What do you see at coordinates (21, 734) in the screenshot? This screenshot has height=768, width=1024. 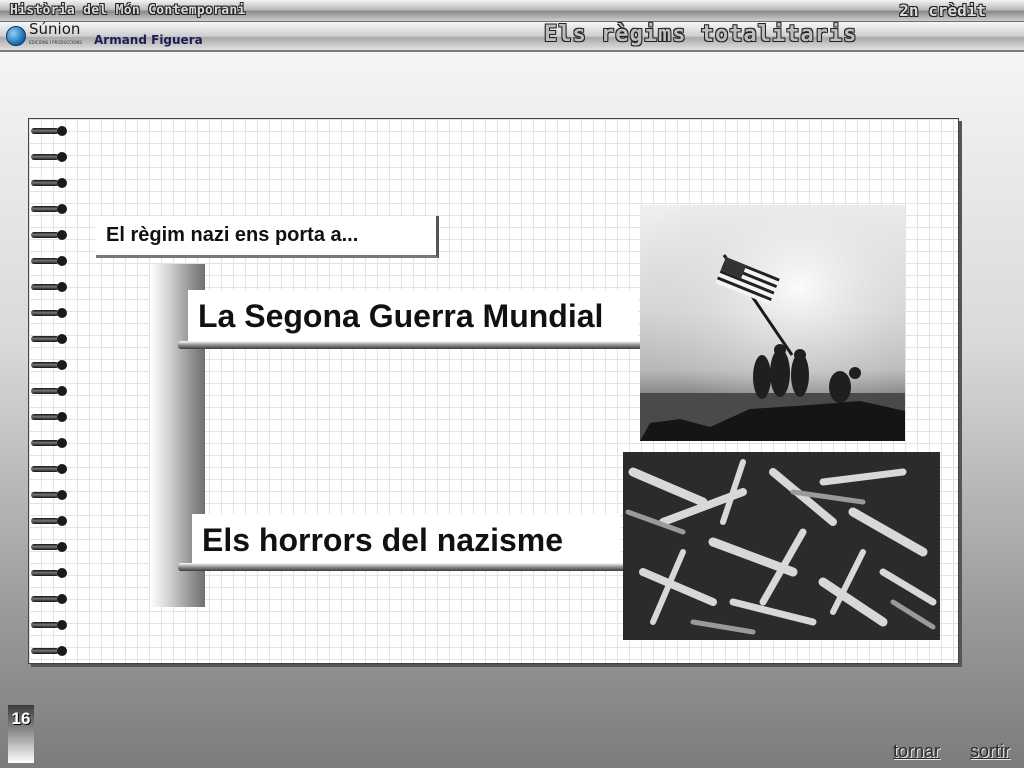 I see `page-number: 16` at bounding box center [21, 734].